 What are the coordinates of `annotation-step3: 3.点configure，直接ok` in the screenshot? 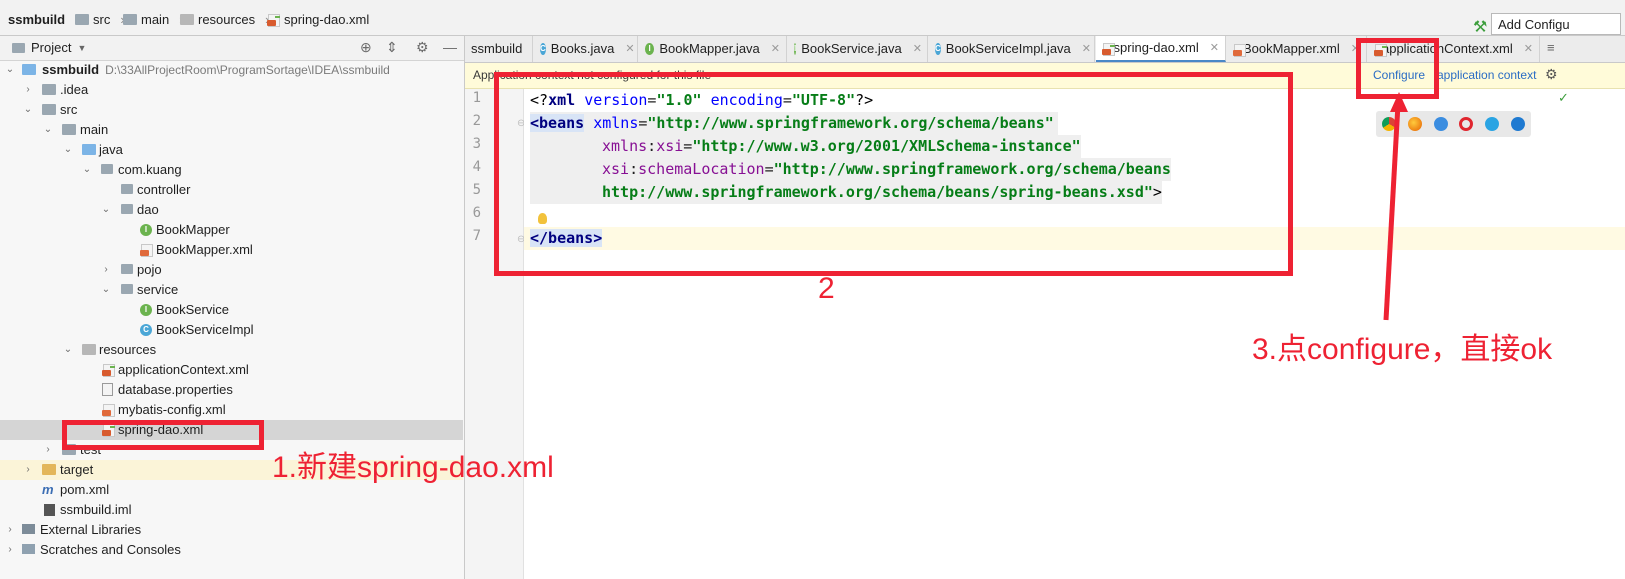 It's located at (1402, 349).